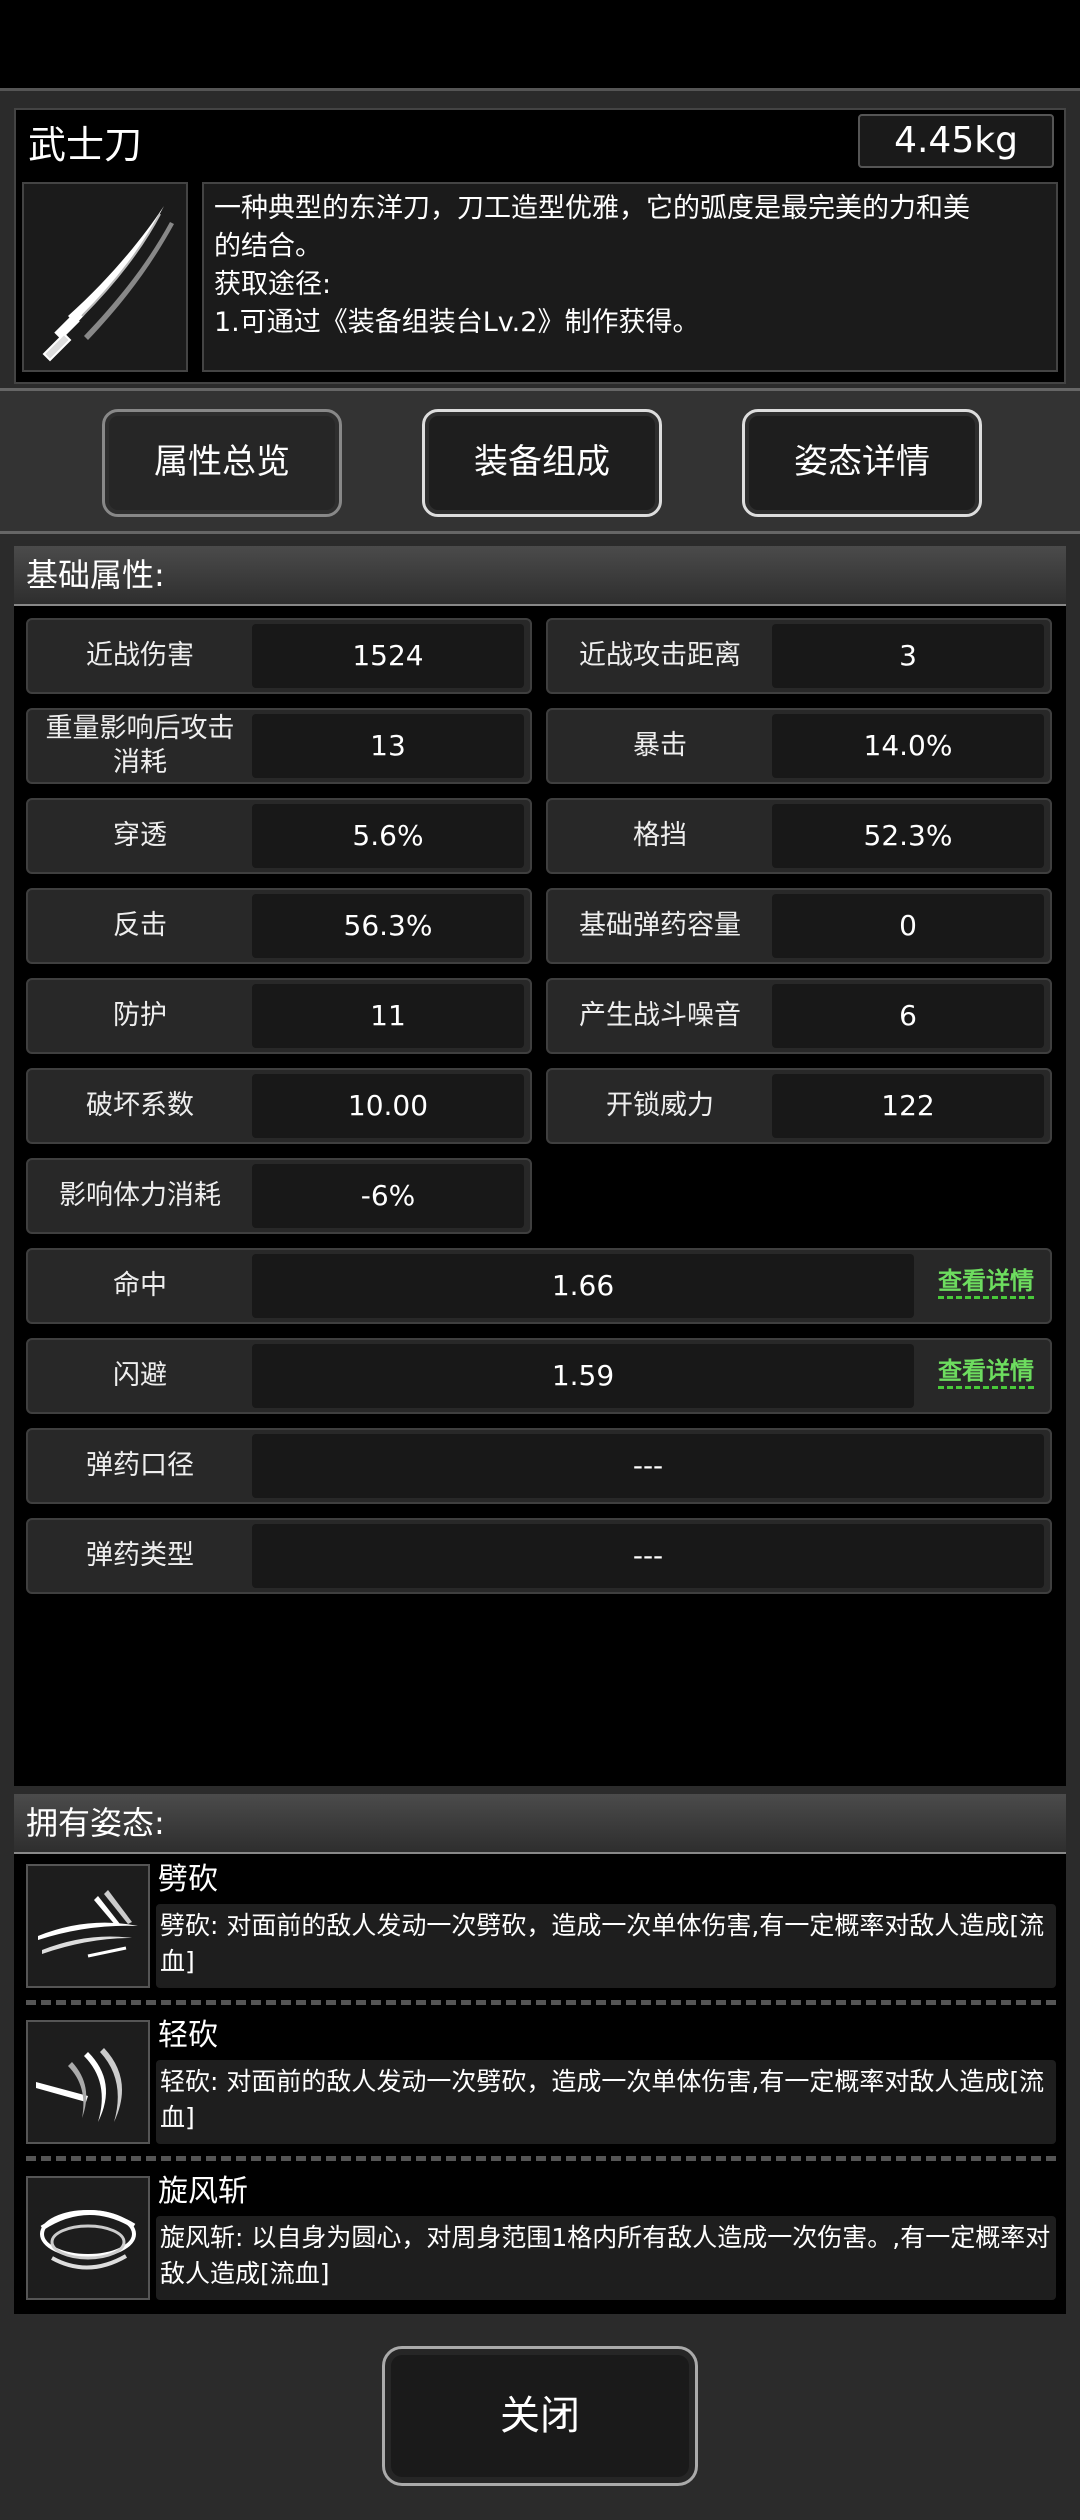 The width and height of the screenshot is (1080, 2520). Describe the element at coordinates (88, 2082) in the screenshot. I see `light-slash-icon` at that location.